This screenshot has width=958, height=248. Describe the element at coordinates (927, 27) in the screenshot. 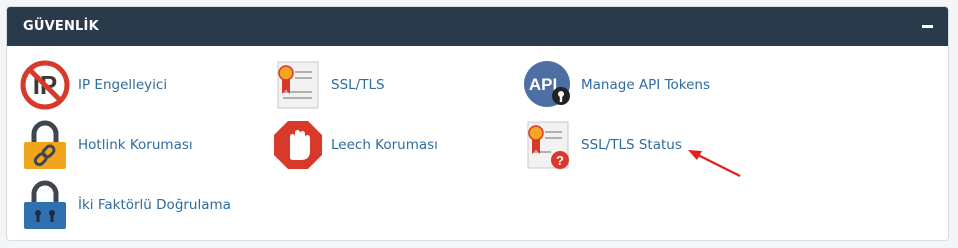

I see `minus-icon` at that location.